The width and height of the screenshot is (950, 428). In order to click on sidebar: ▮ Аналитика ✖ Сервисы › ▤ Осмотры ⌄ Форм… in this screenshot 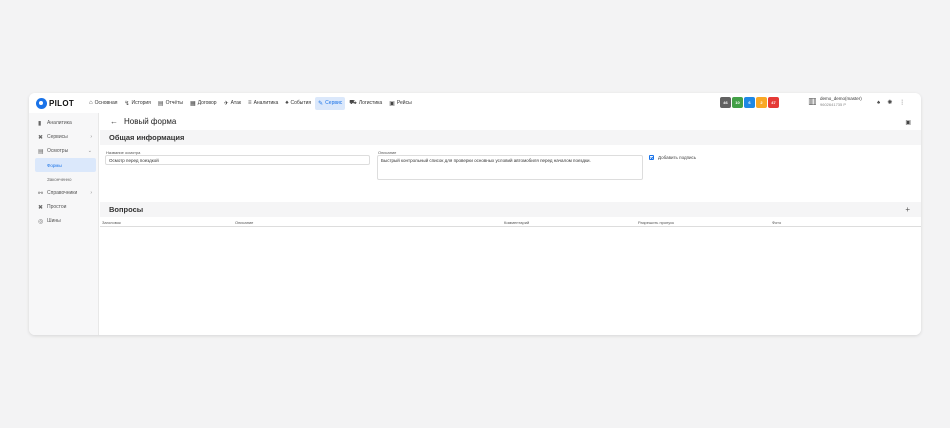, I will do `click(64, 224)`.